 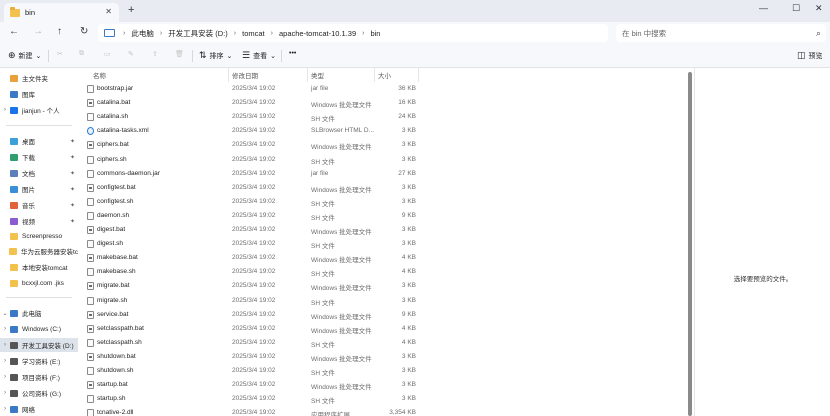 I want to click on search-input: 在 bin 中搜索, so click(x=719, y=33).